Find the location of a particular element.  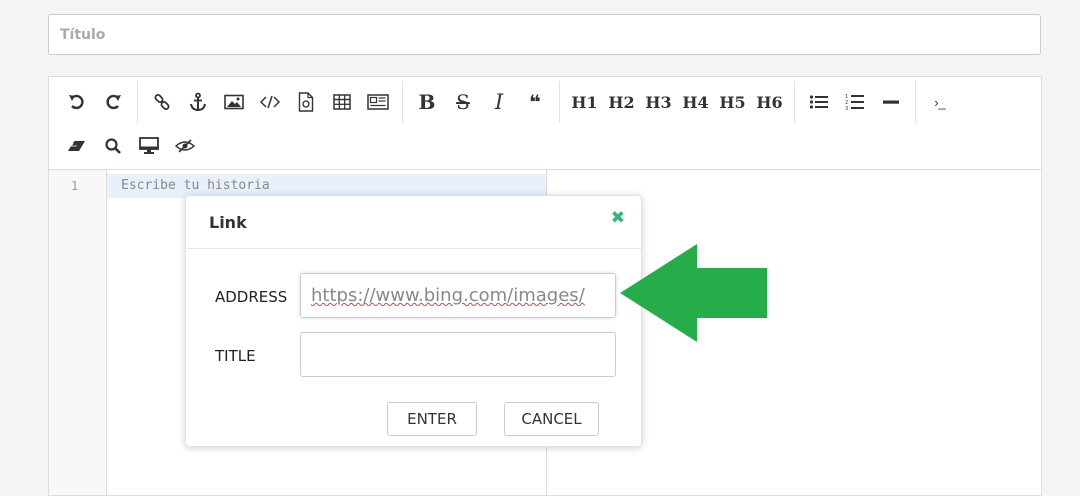

h1-button: H1 is located at coordinates (584, 102).